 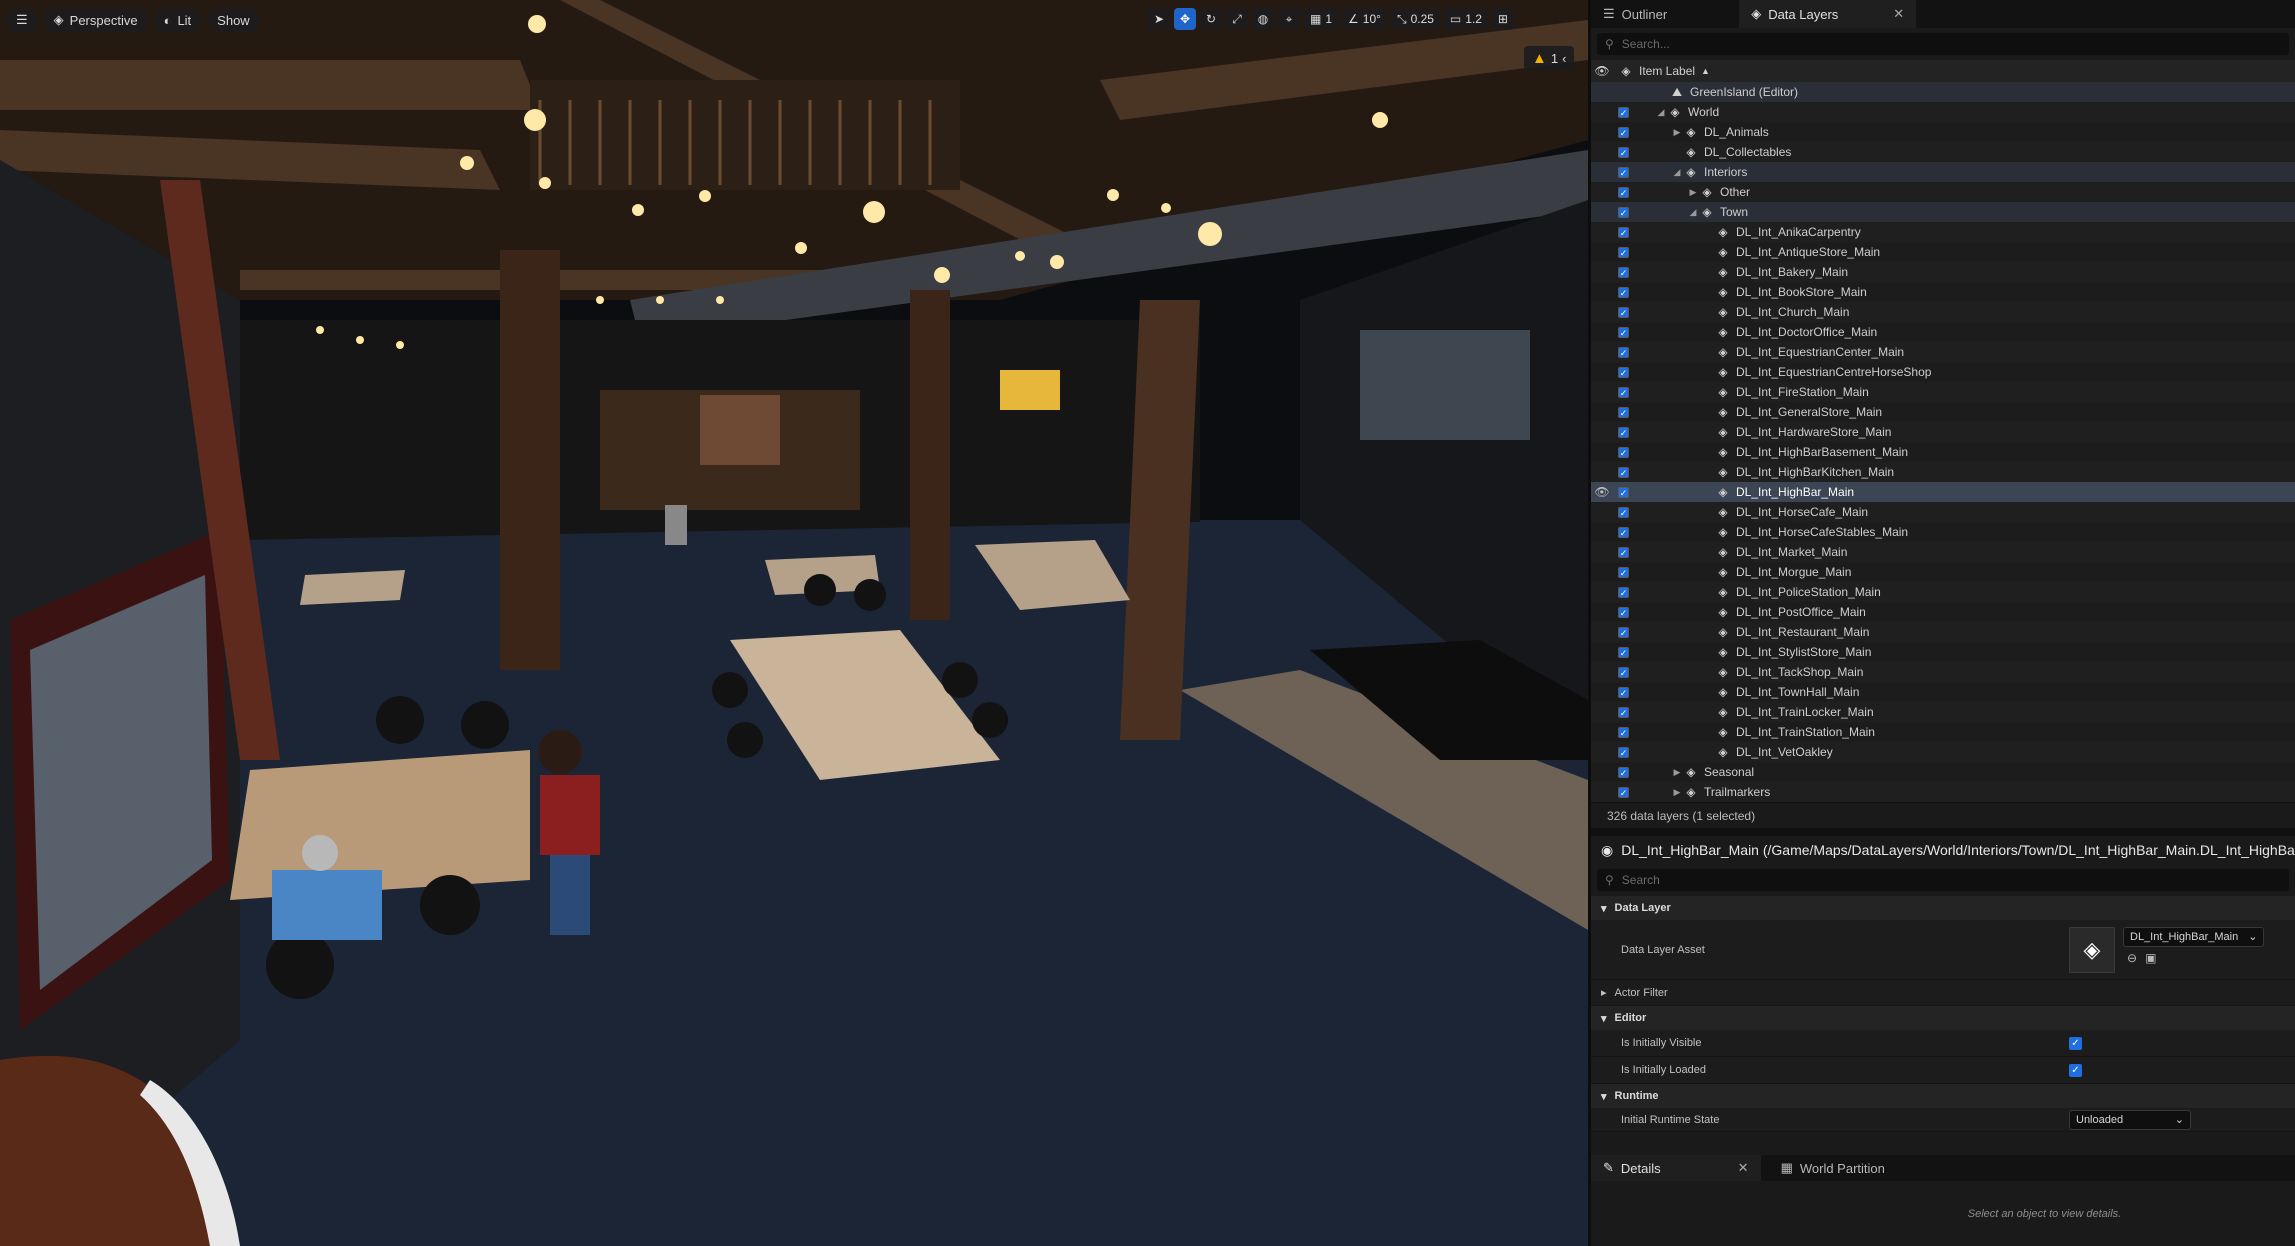 I want to click on surface-snap-icon: ⌖, so click(x=1289, y=19).